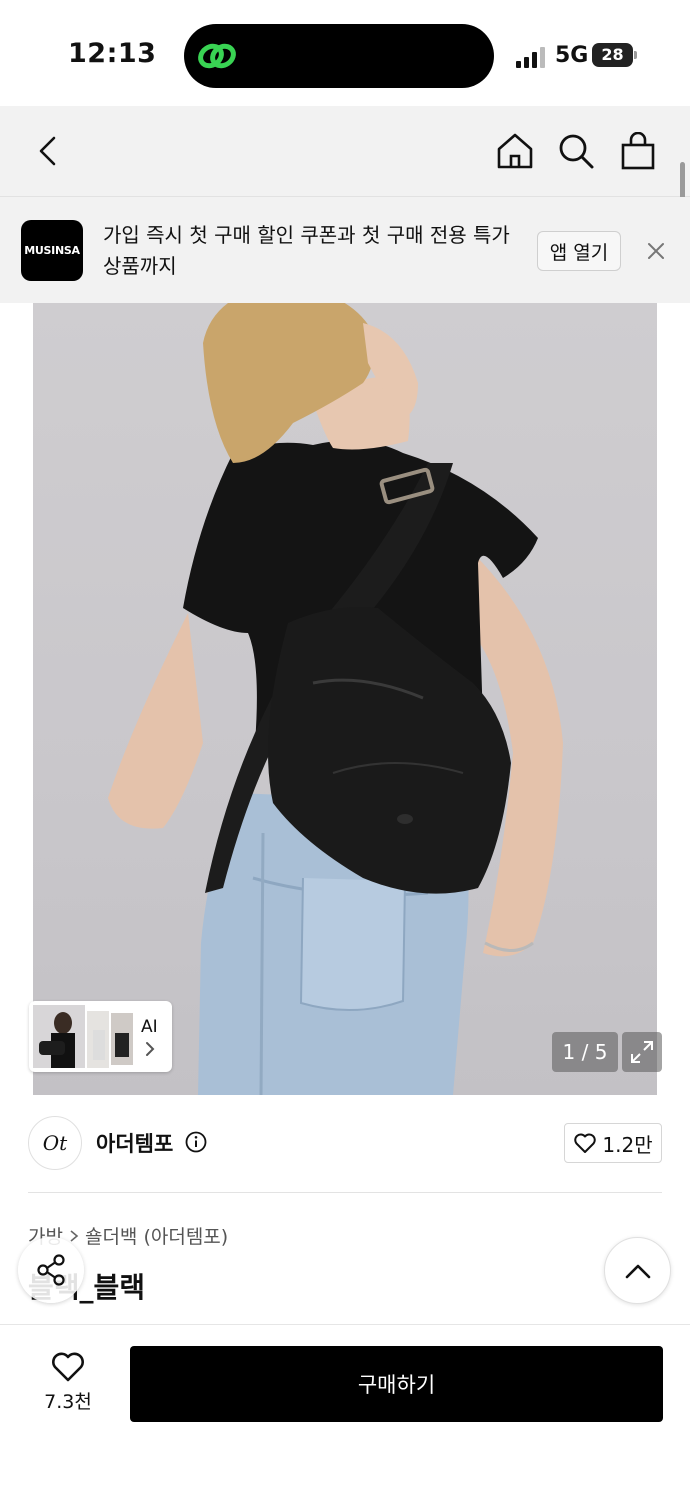  I want to click on ai-styling-thumbnail: AI, so click(100, 1036).